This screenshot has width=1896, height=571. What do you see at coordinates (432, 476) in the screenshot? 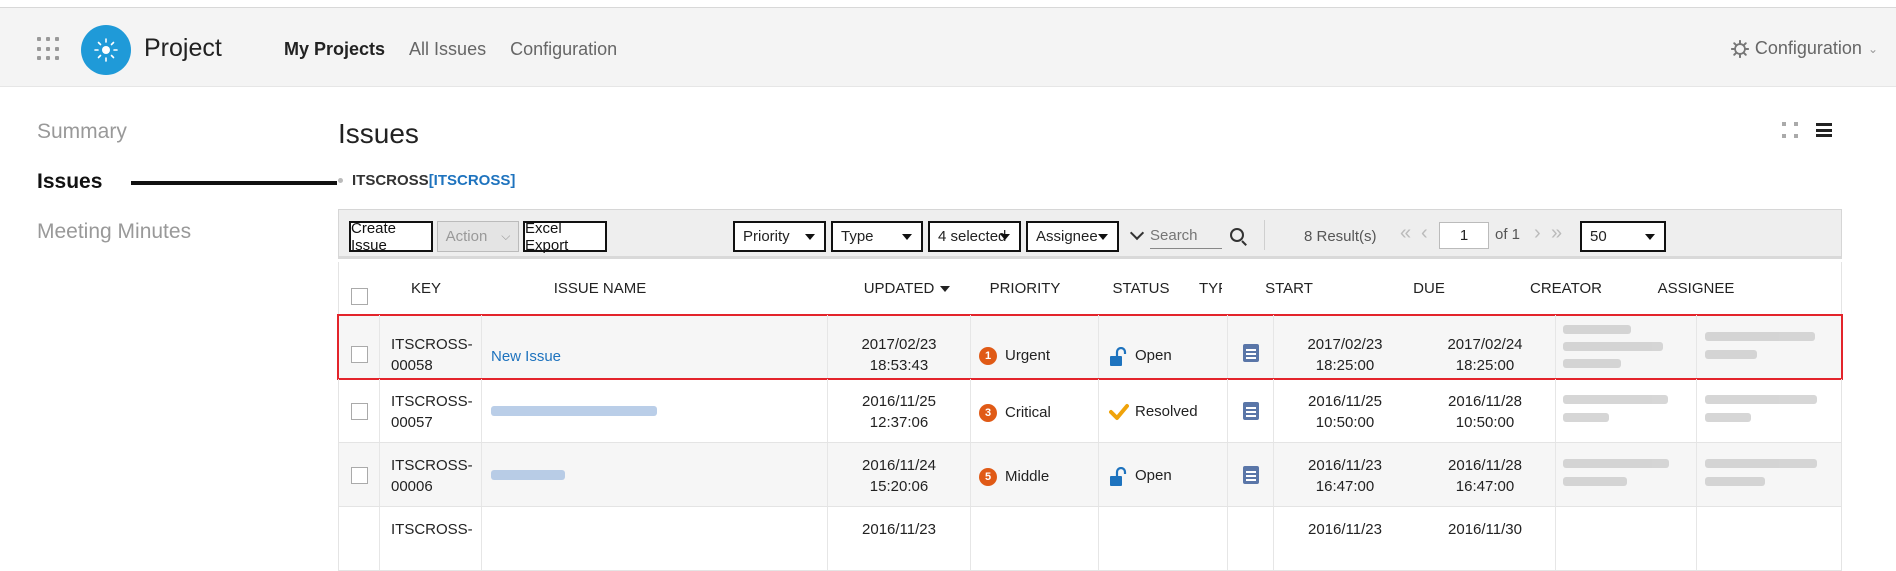
I see `issue-key: ITSCROSS-00006` at bounding box center [432, 476].